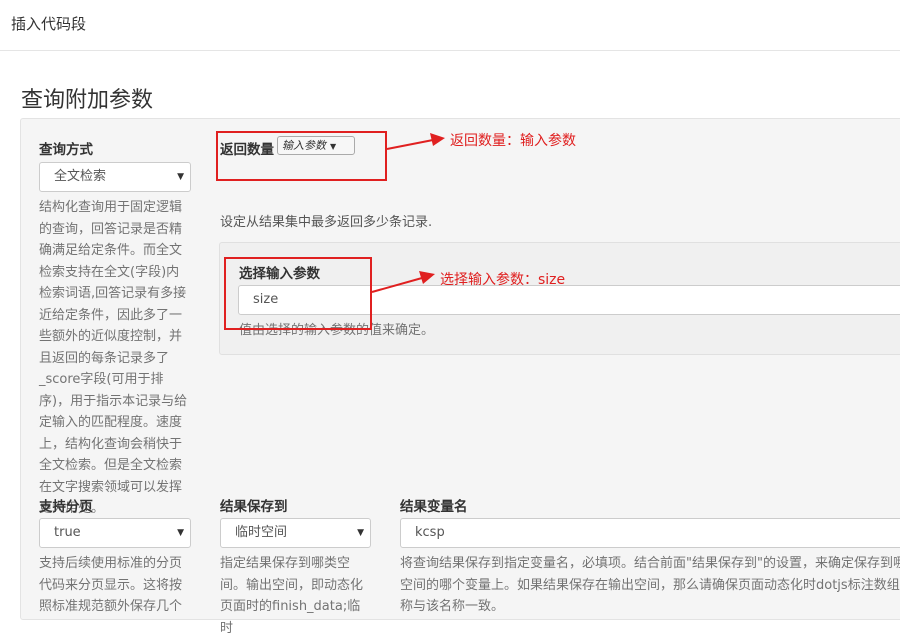  Describe the element at coordinates (254, 507) in the screenshot. I see `save-to-label: 结果保存到` at that location.